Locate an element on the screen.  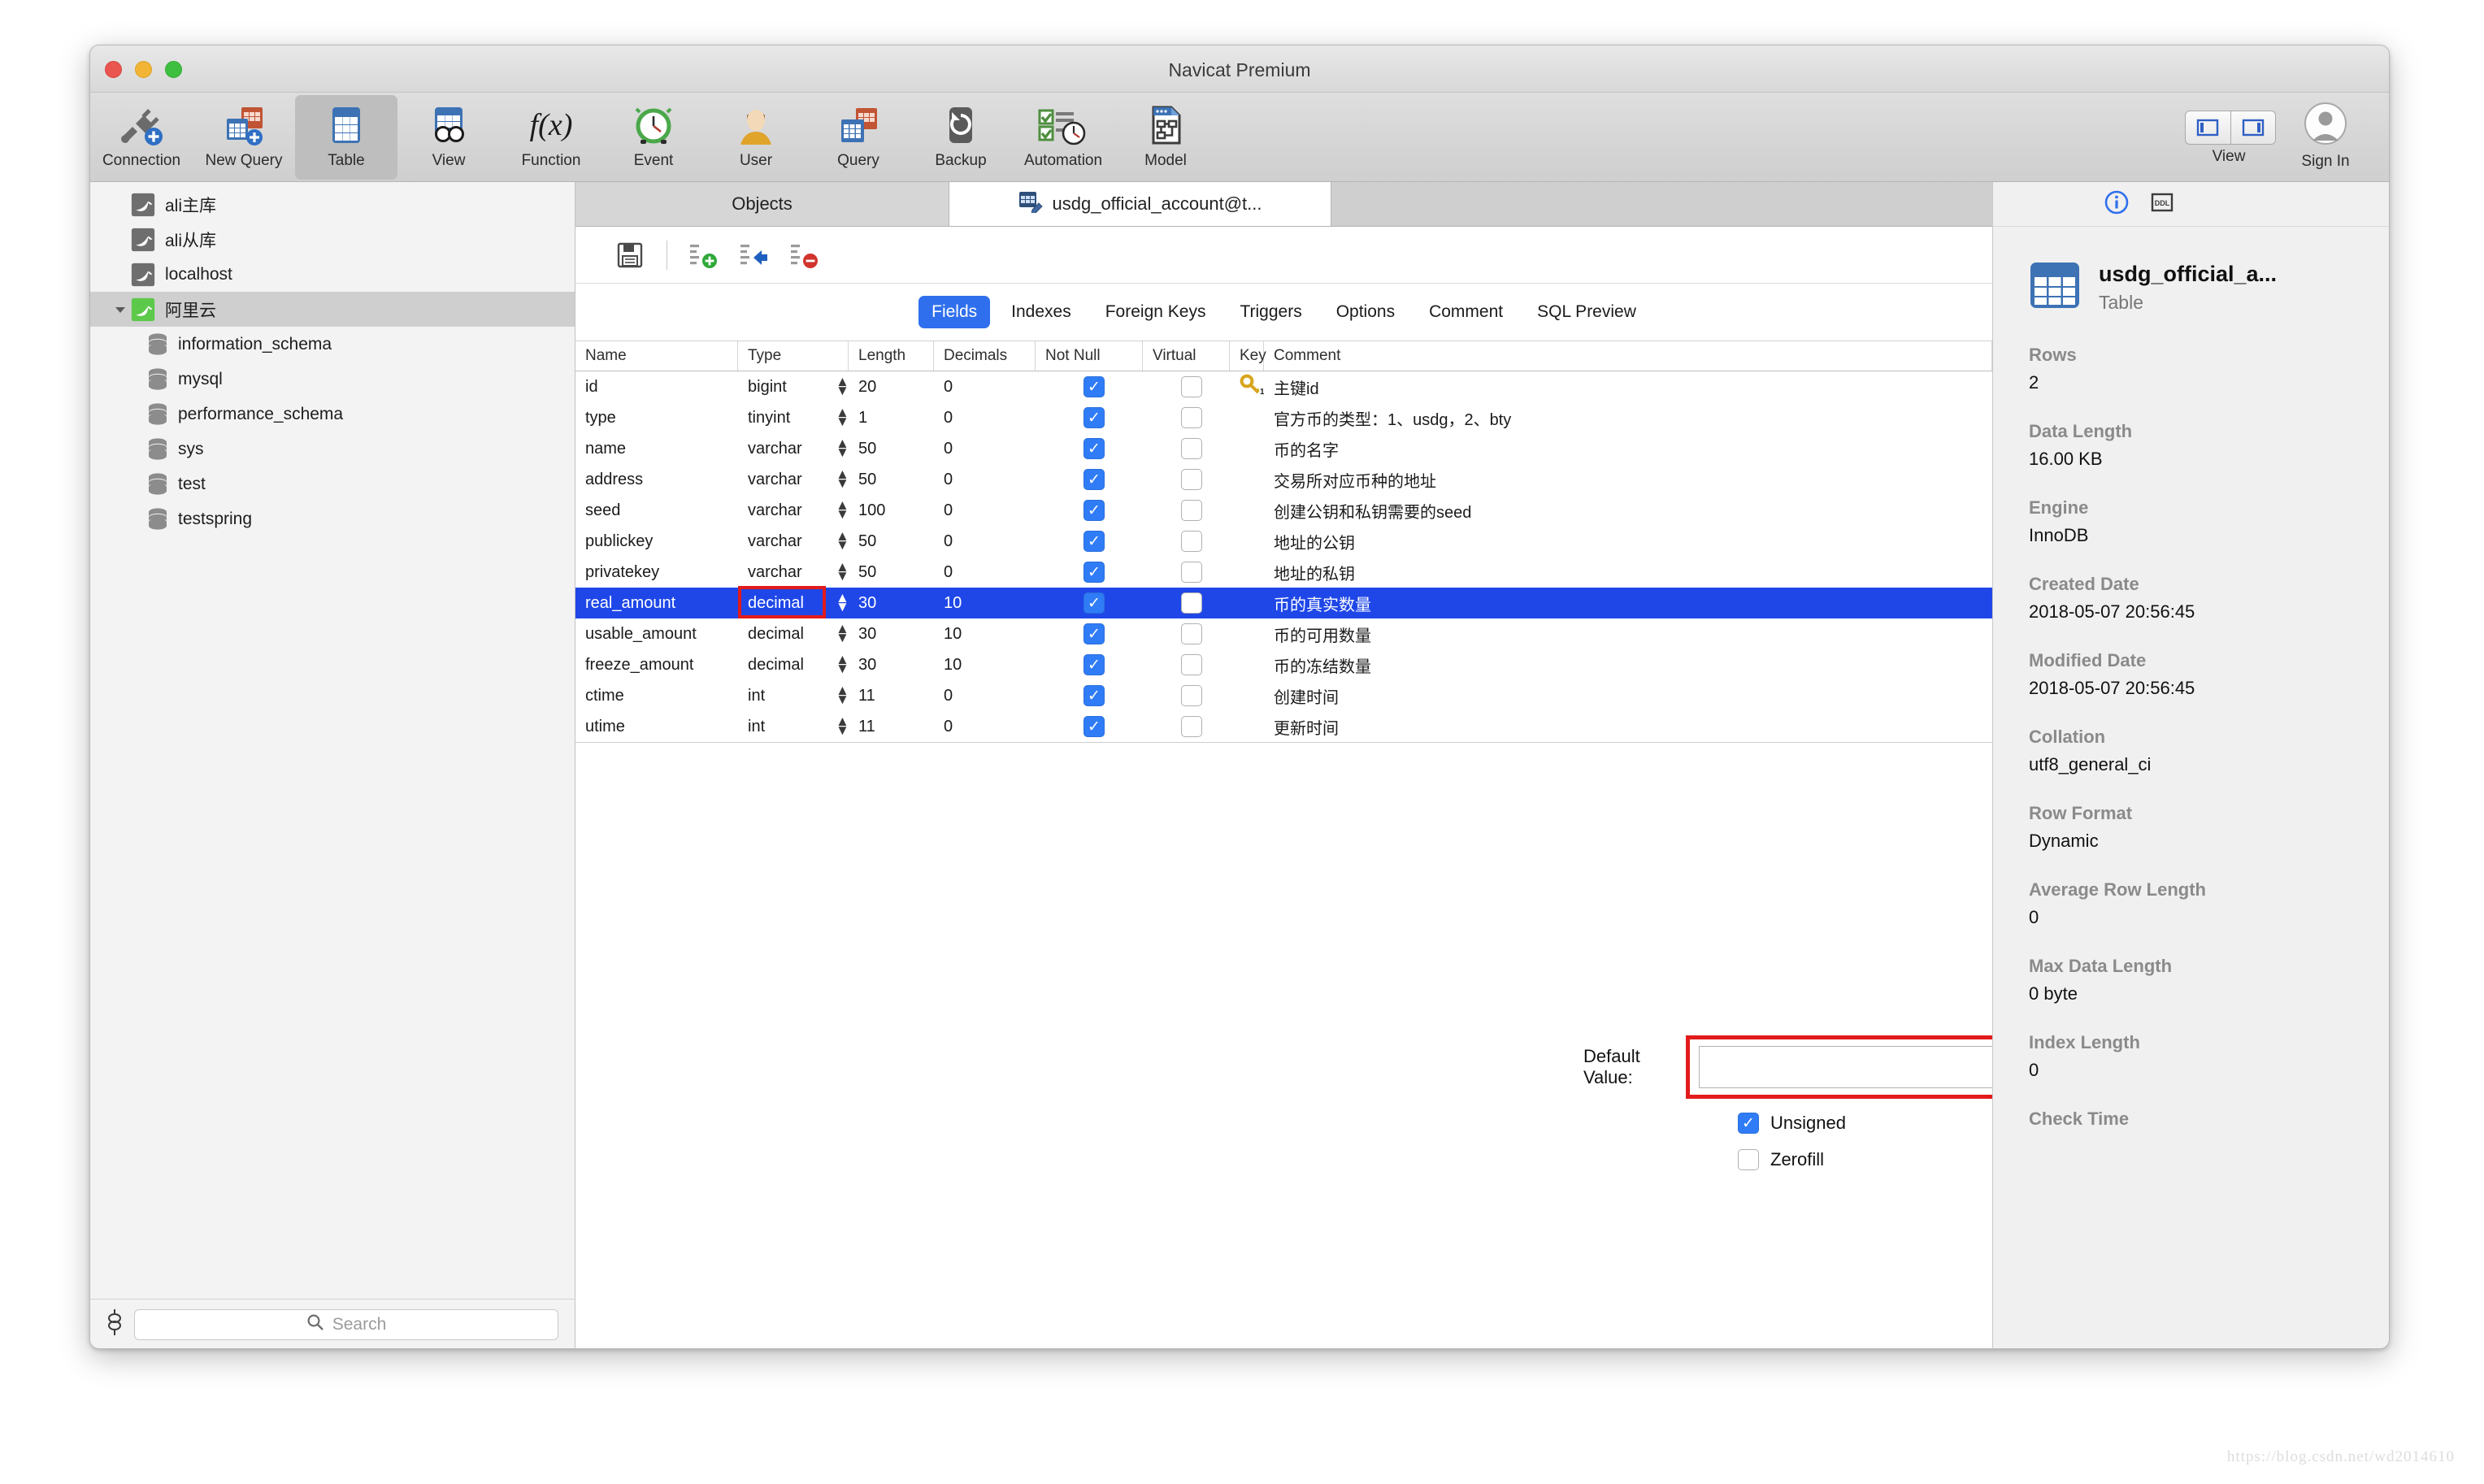
toggle-left-pane-button is located at coordinates (2207, 128).